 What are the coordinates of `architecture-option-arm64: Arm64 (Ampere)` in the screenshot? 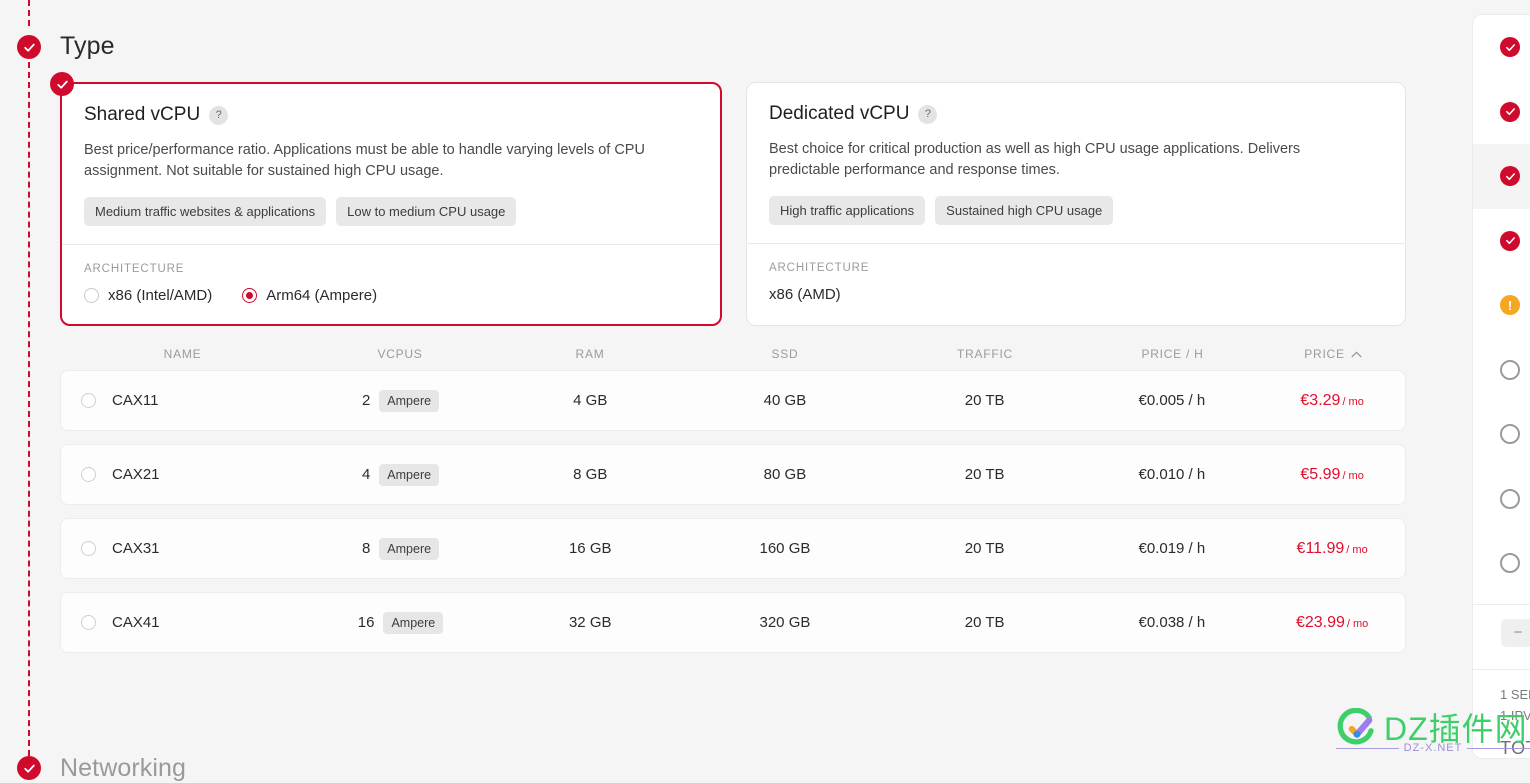 It's located at (309, 295).